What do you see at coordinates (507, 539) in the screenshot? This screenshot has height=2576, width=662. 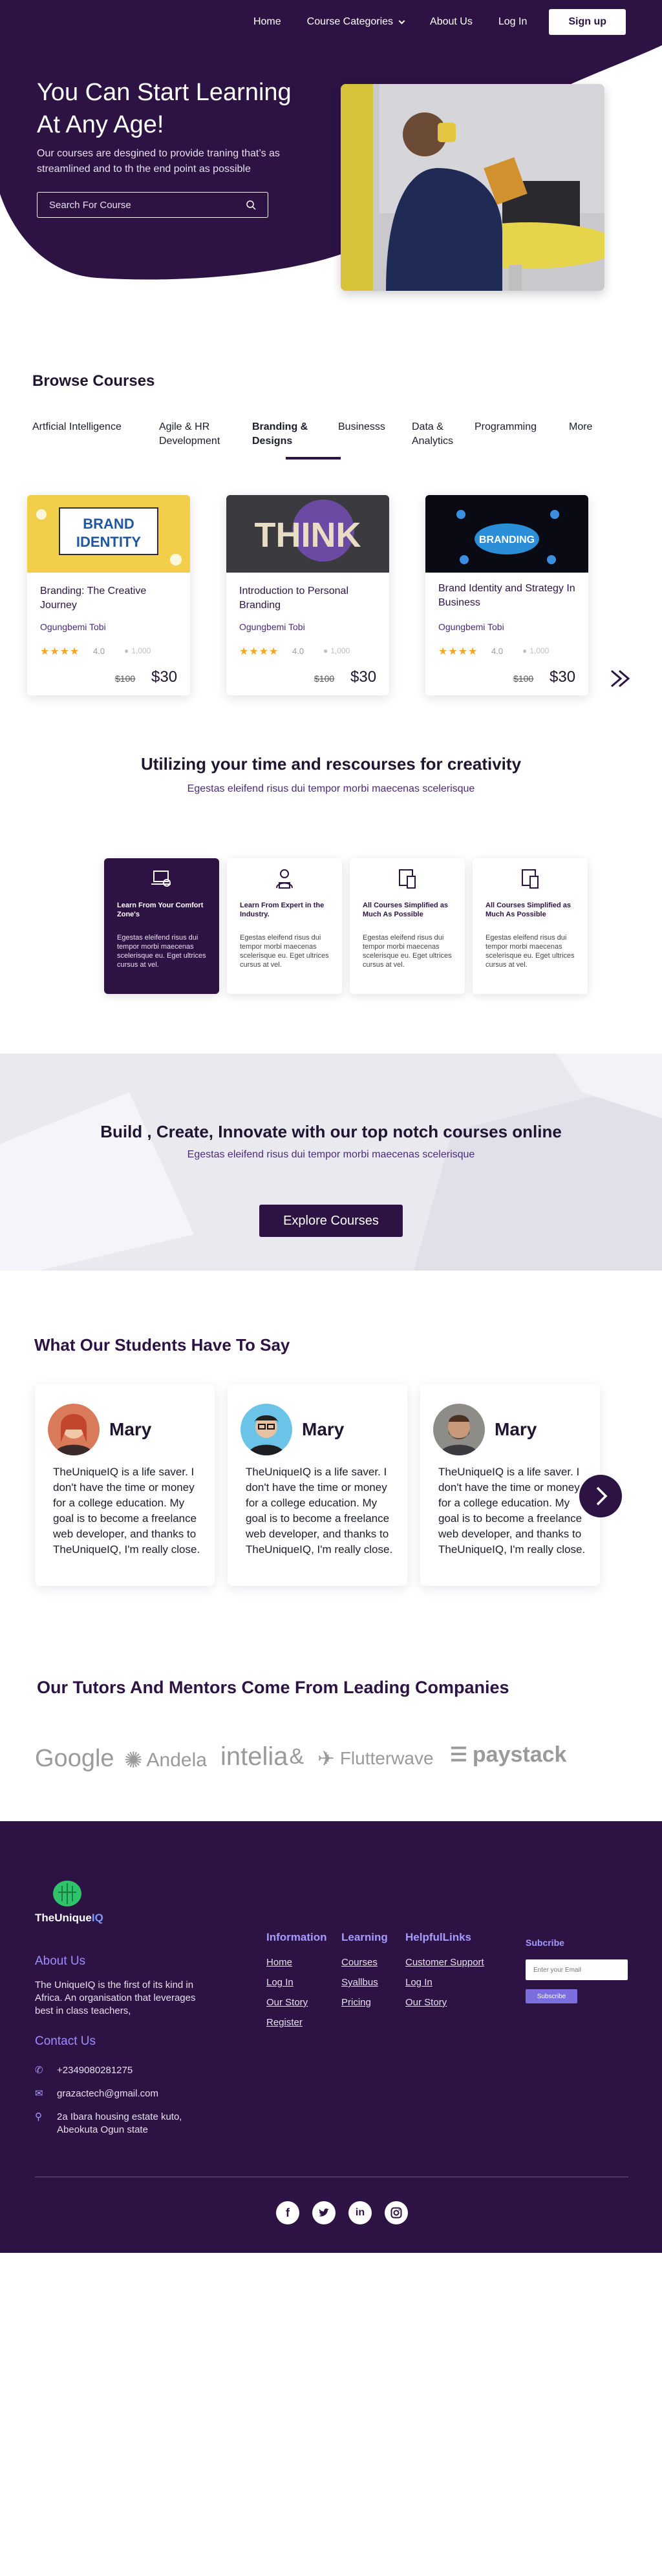 I see `thumb-branding-text: BRANDING` at bounding box center [507, 539].